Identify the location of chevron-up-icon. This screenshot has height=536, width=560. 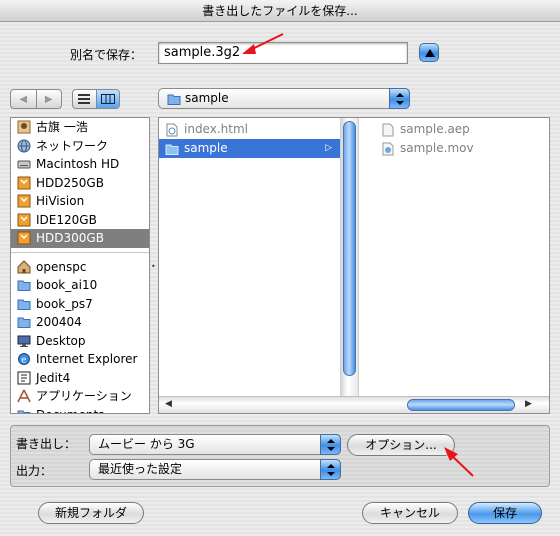
(430, 53).